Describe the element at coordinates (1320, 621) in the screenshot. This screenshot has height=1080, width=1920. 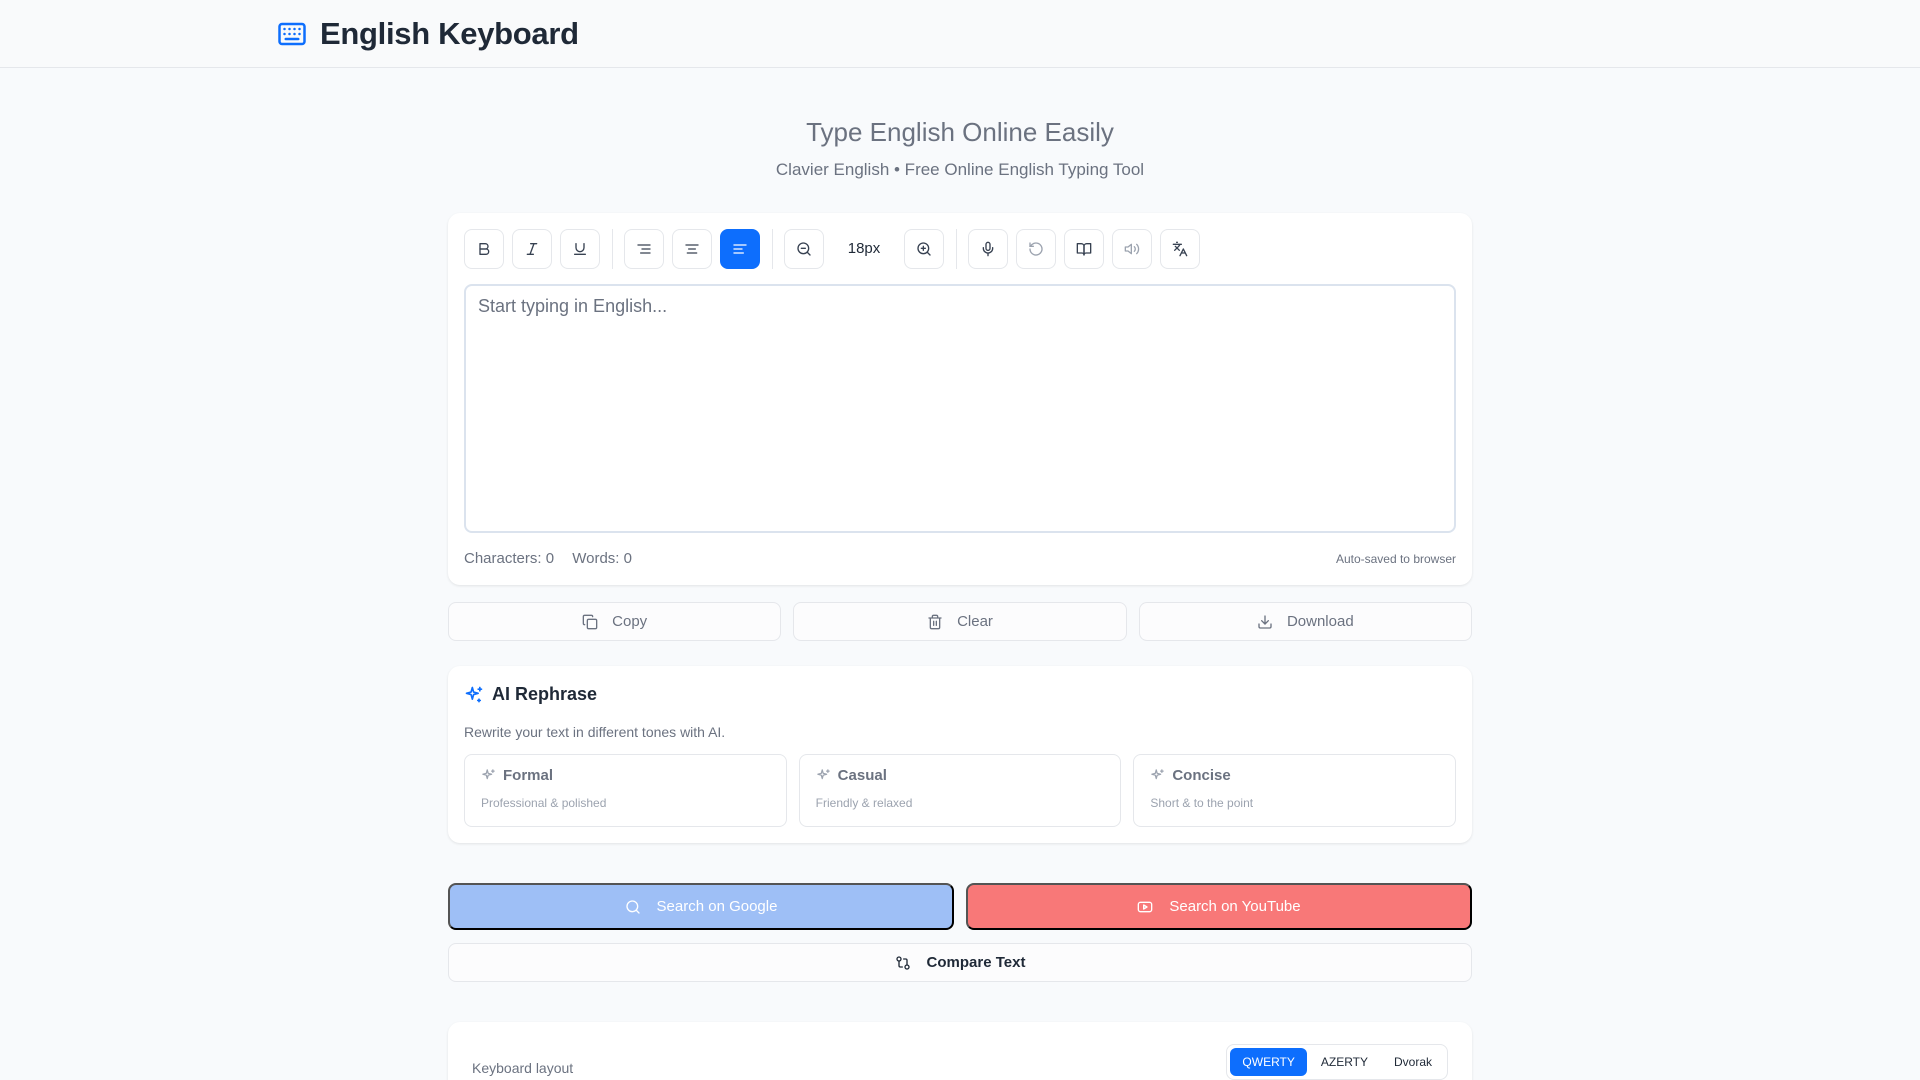
I see `download-label: Download` at that location.